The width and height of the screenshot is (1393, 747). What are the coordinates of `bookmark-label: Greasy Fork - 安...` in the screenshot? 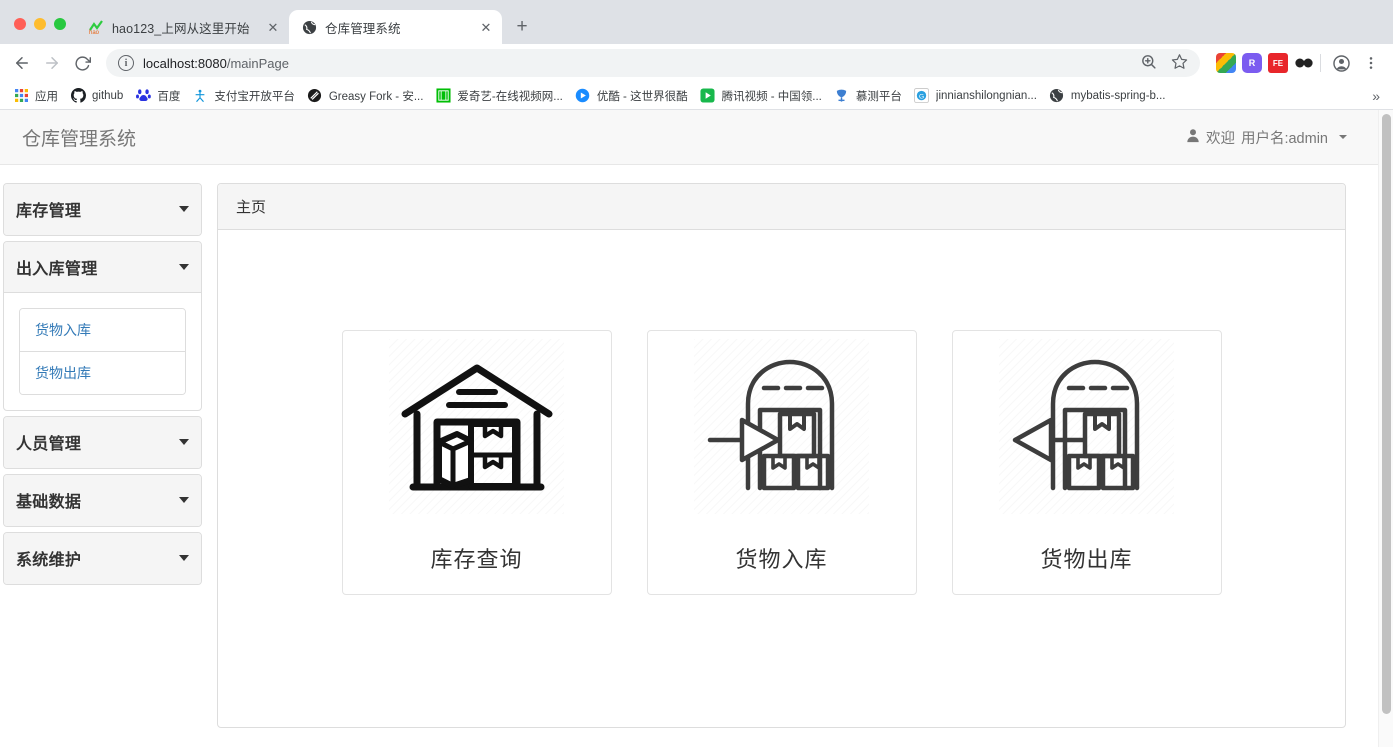 It's located at (376, 96).